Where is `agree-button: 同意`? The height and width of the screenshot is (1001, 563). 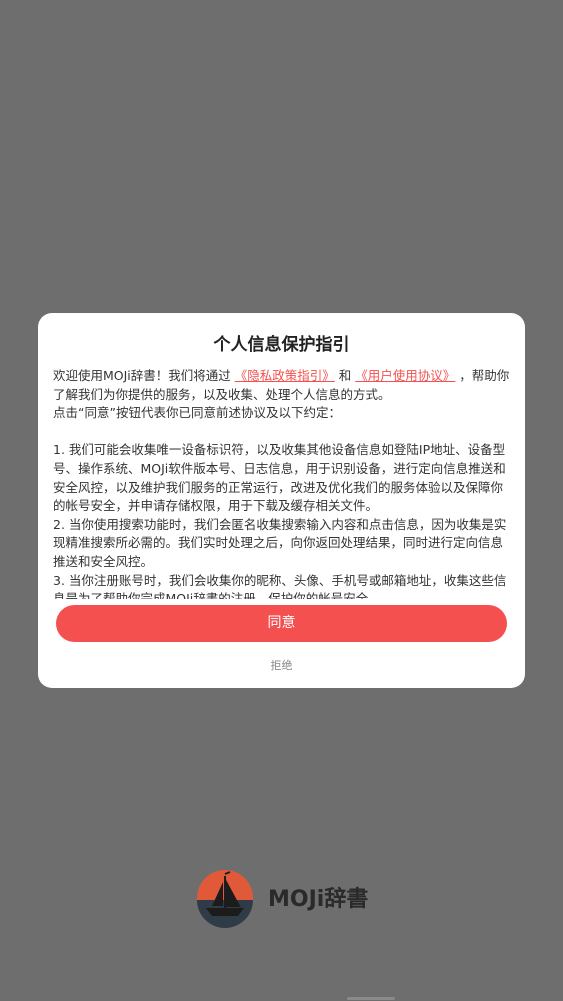
agree-button: 同意 is located at coordinates (281, 623).